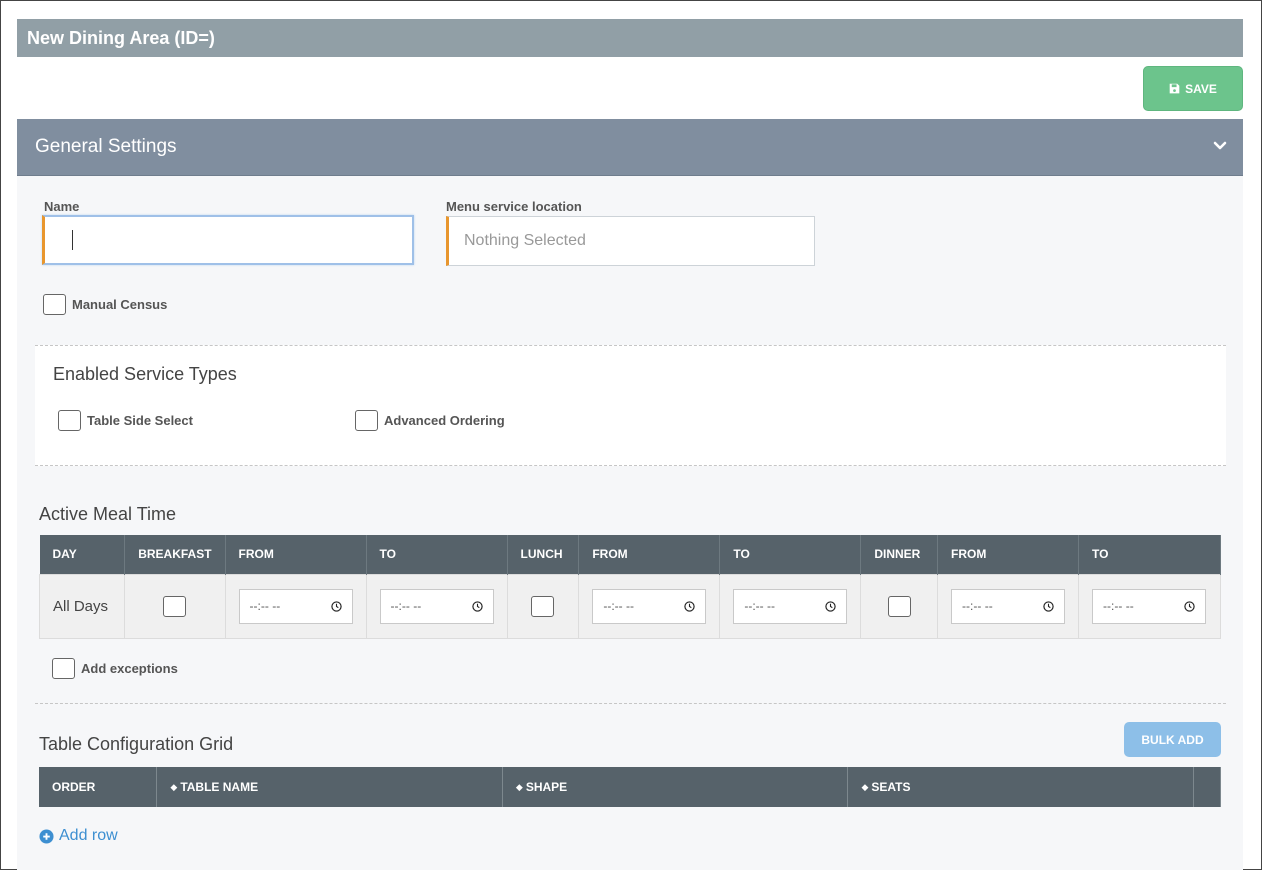 The image size is (1262, 870). Describe the element at coordinates (630, 703) in the screenshot. I see `divider` at that location.